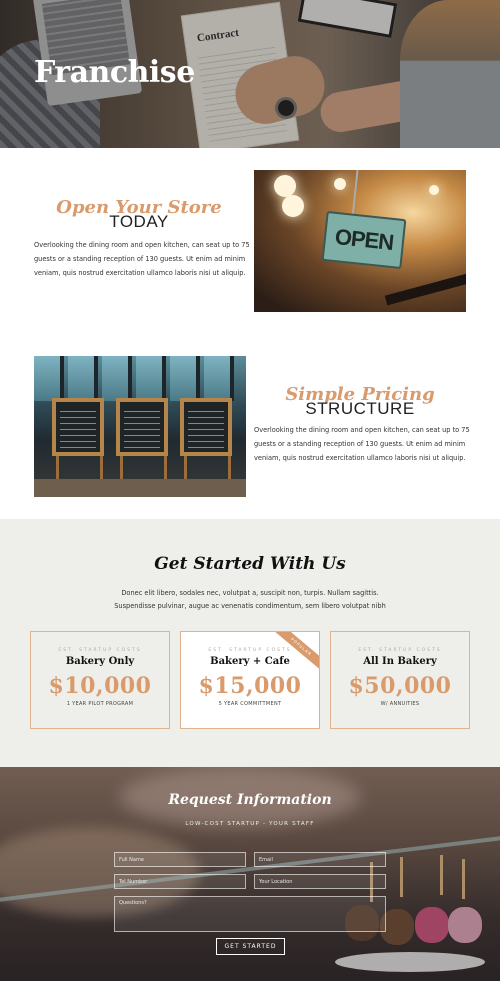 The image size is (500, 981). What do you see at coordinates (250, 800) in the screenshot?
I see `request-title: Request Information` at bounding box center [250, 800].